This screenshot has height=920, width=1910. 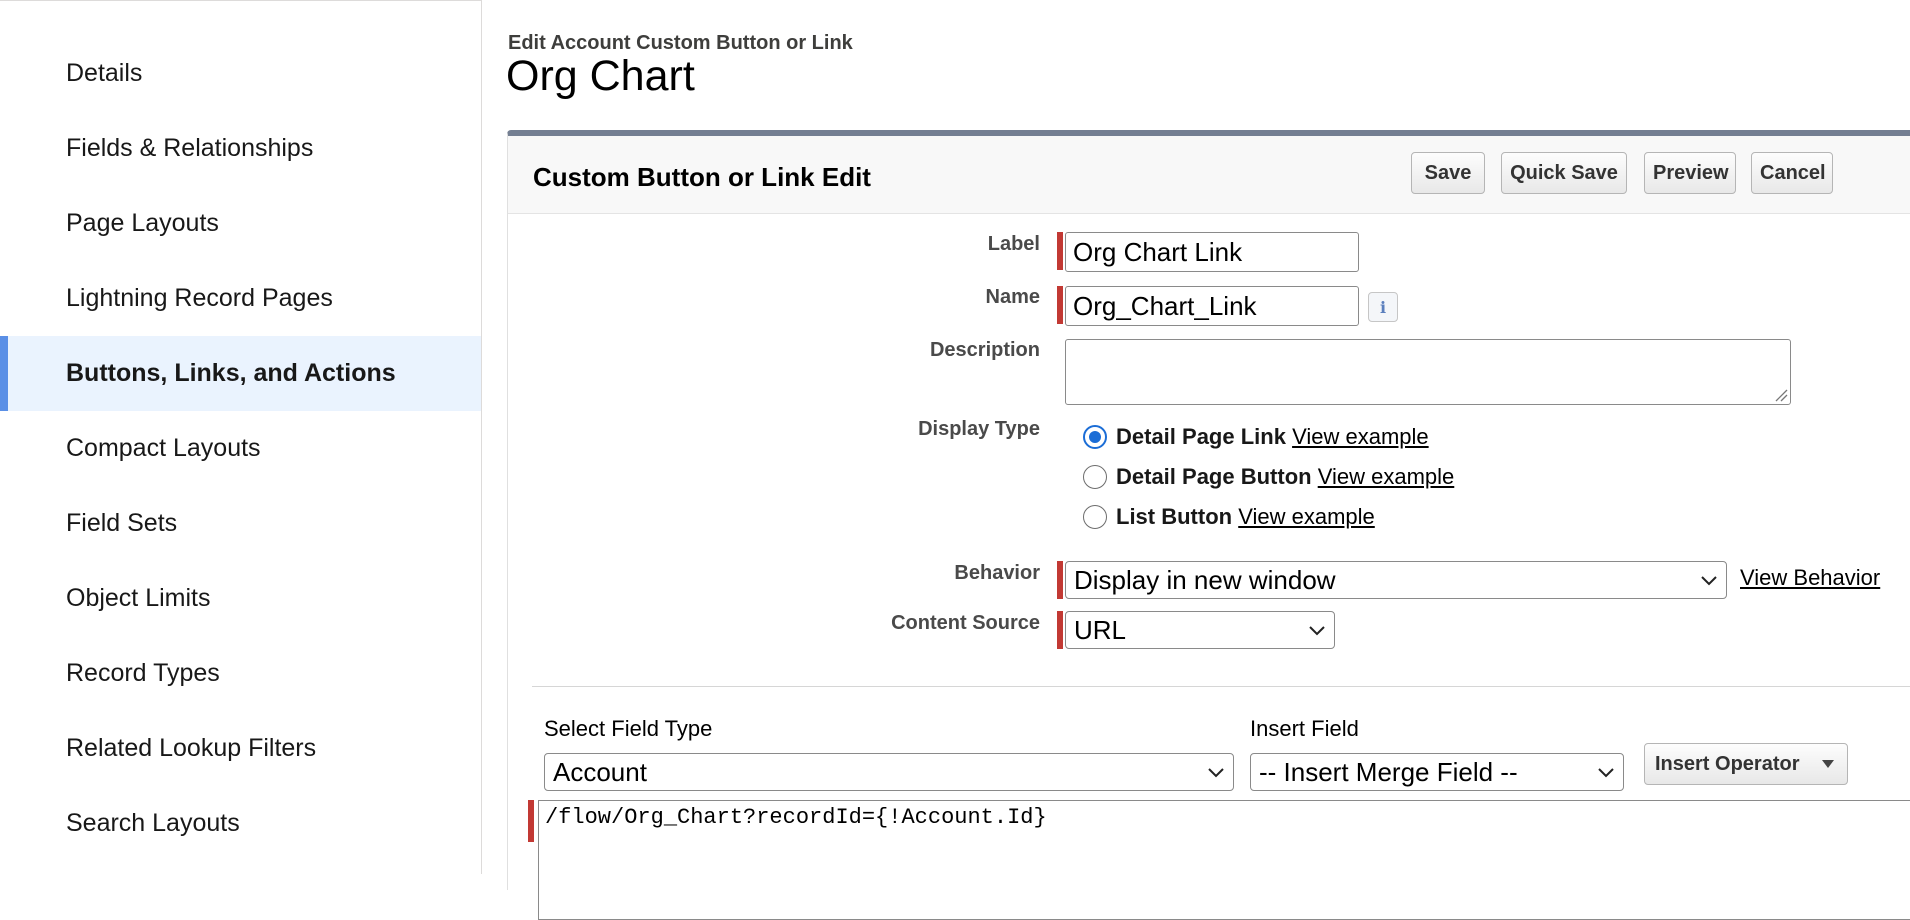 I want to click on page-title: Org Chart, so click(x=600, y=76).